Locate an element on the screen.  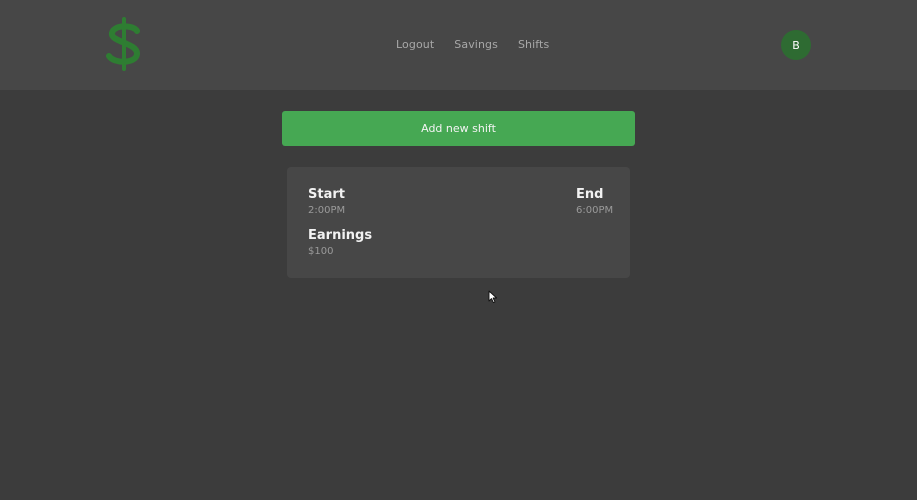
nav-logout-link: Logout is located at coordinates (415, 44).